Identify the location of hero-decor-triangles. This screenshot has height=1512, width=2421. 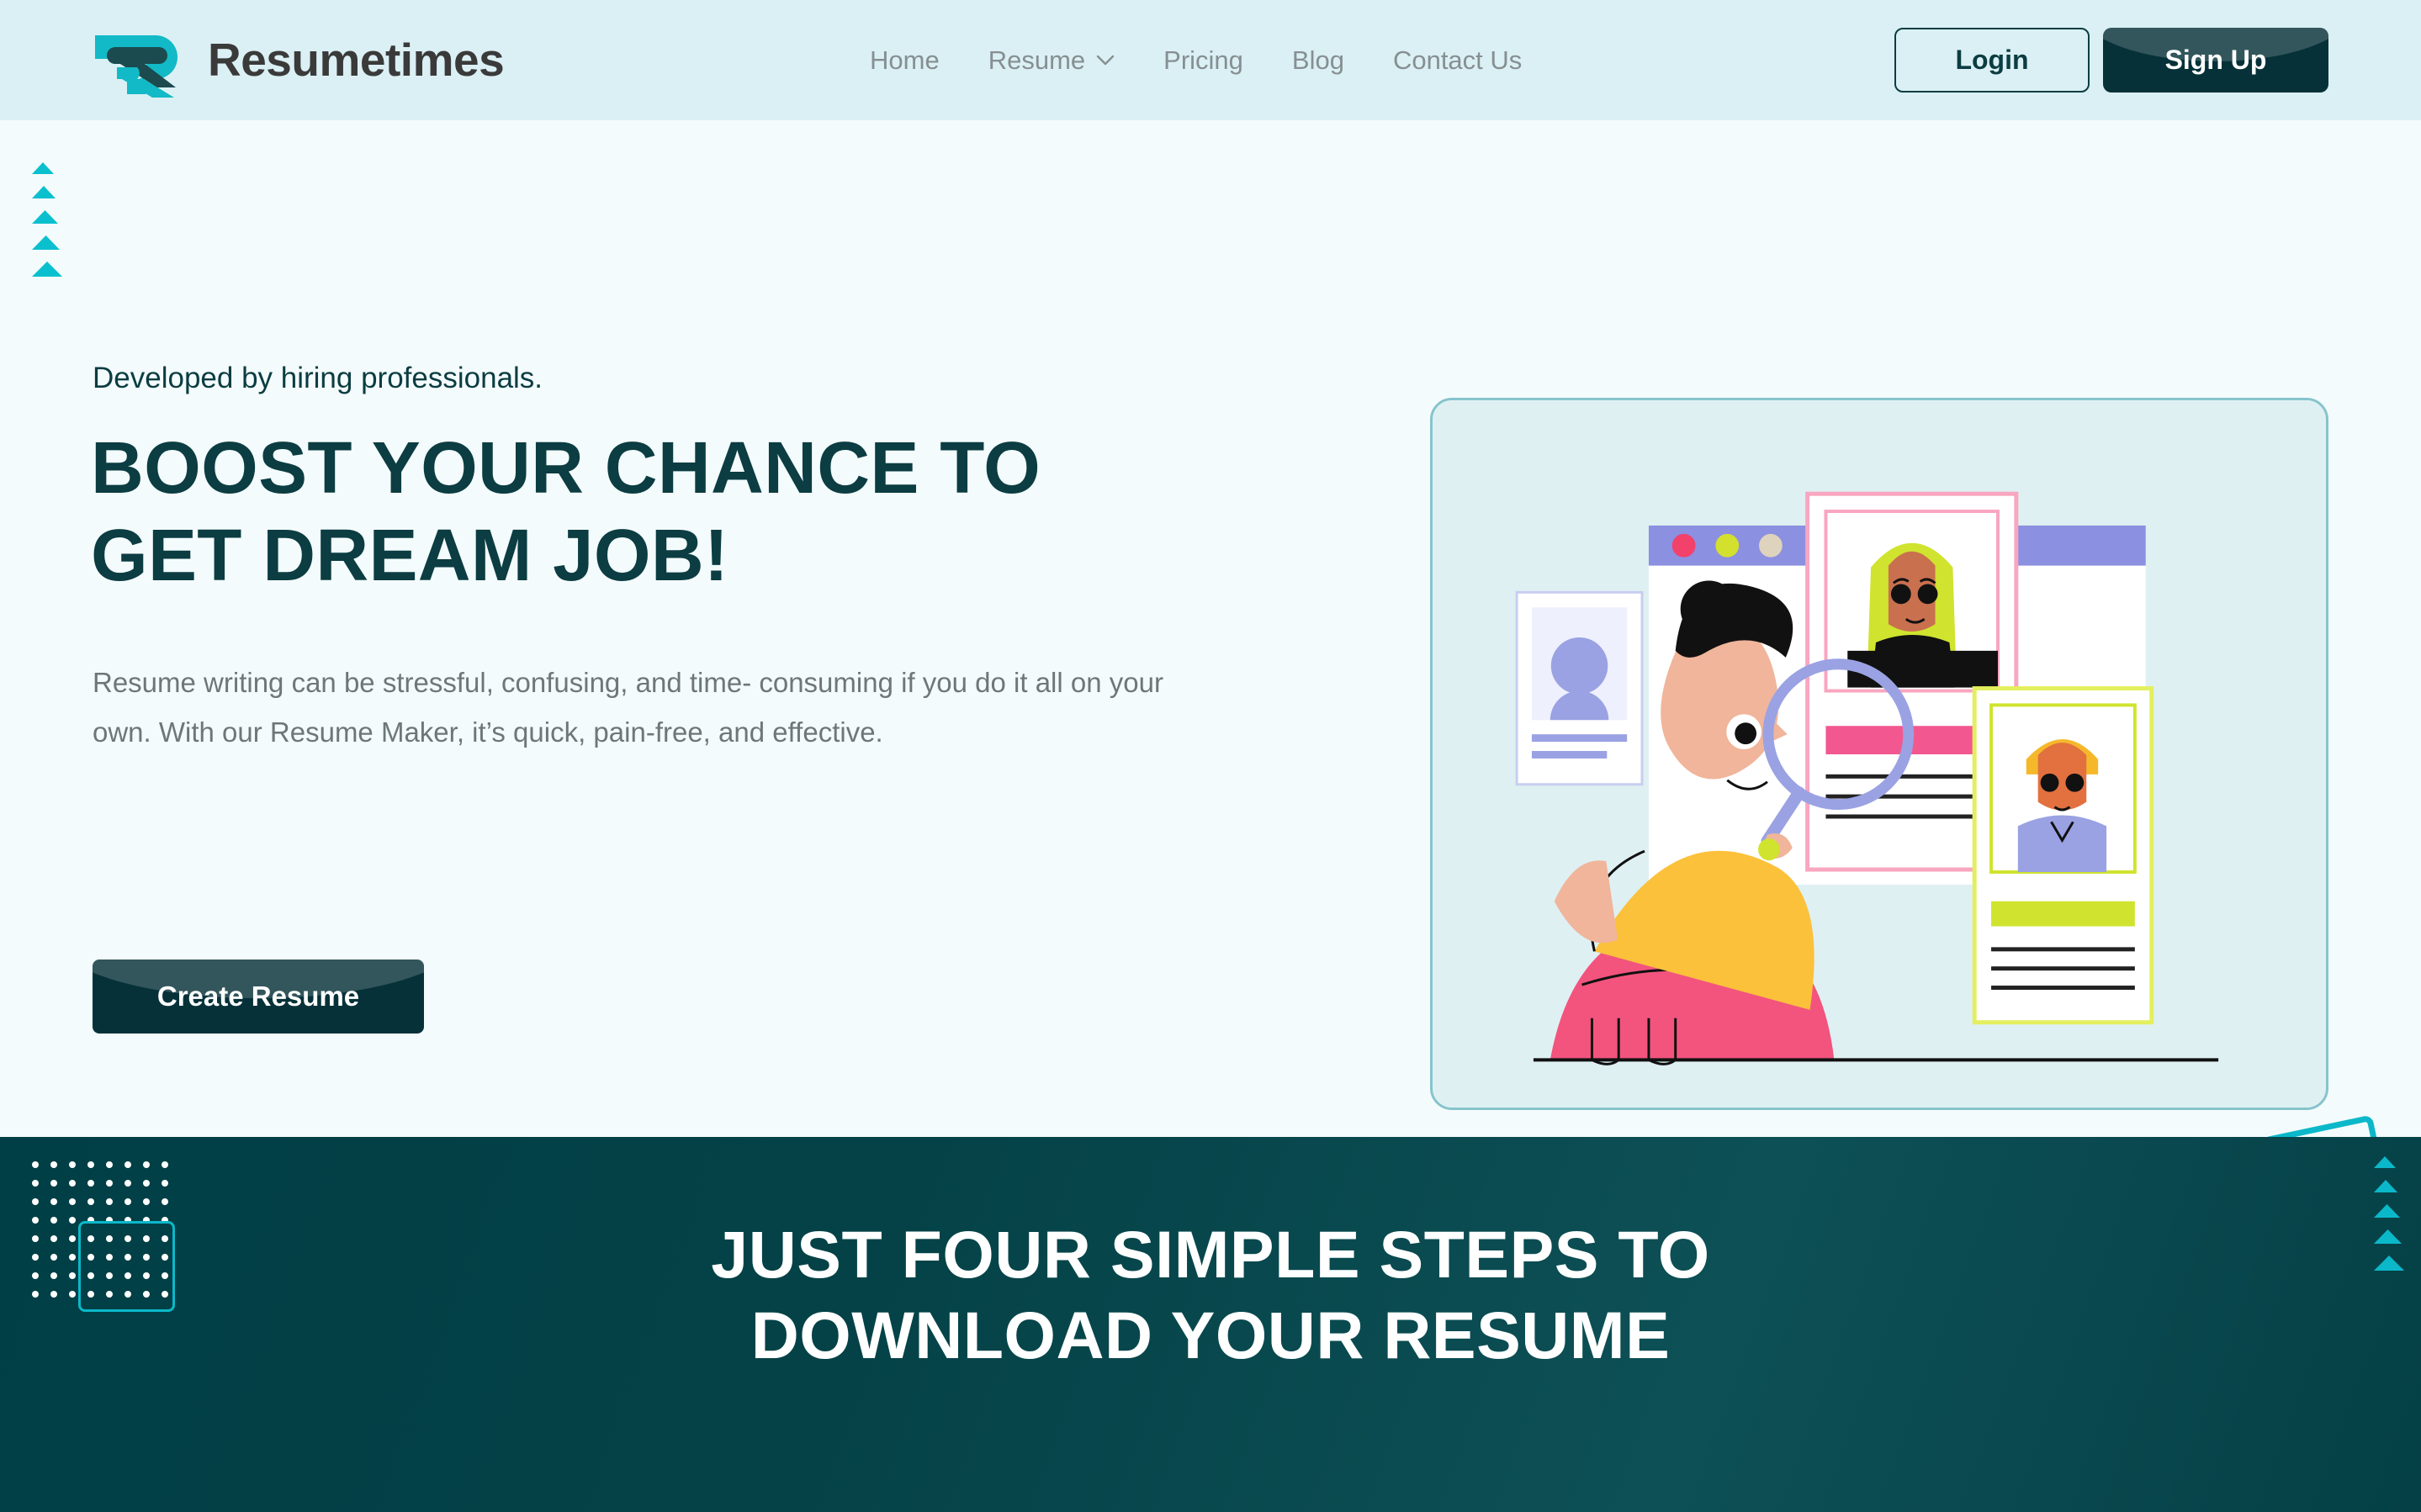
(47, 225).